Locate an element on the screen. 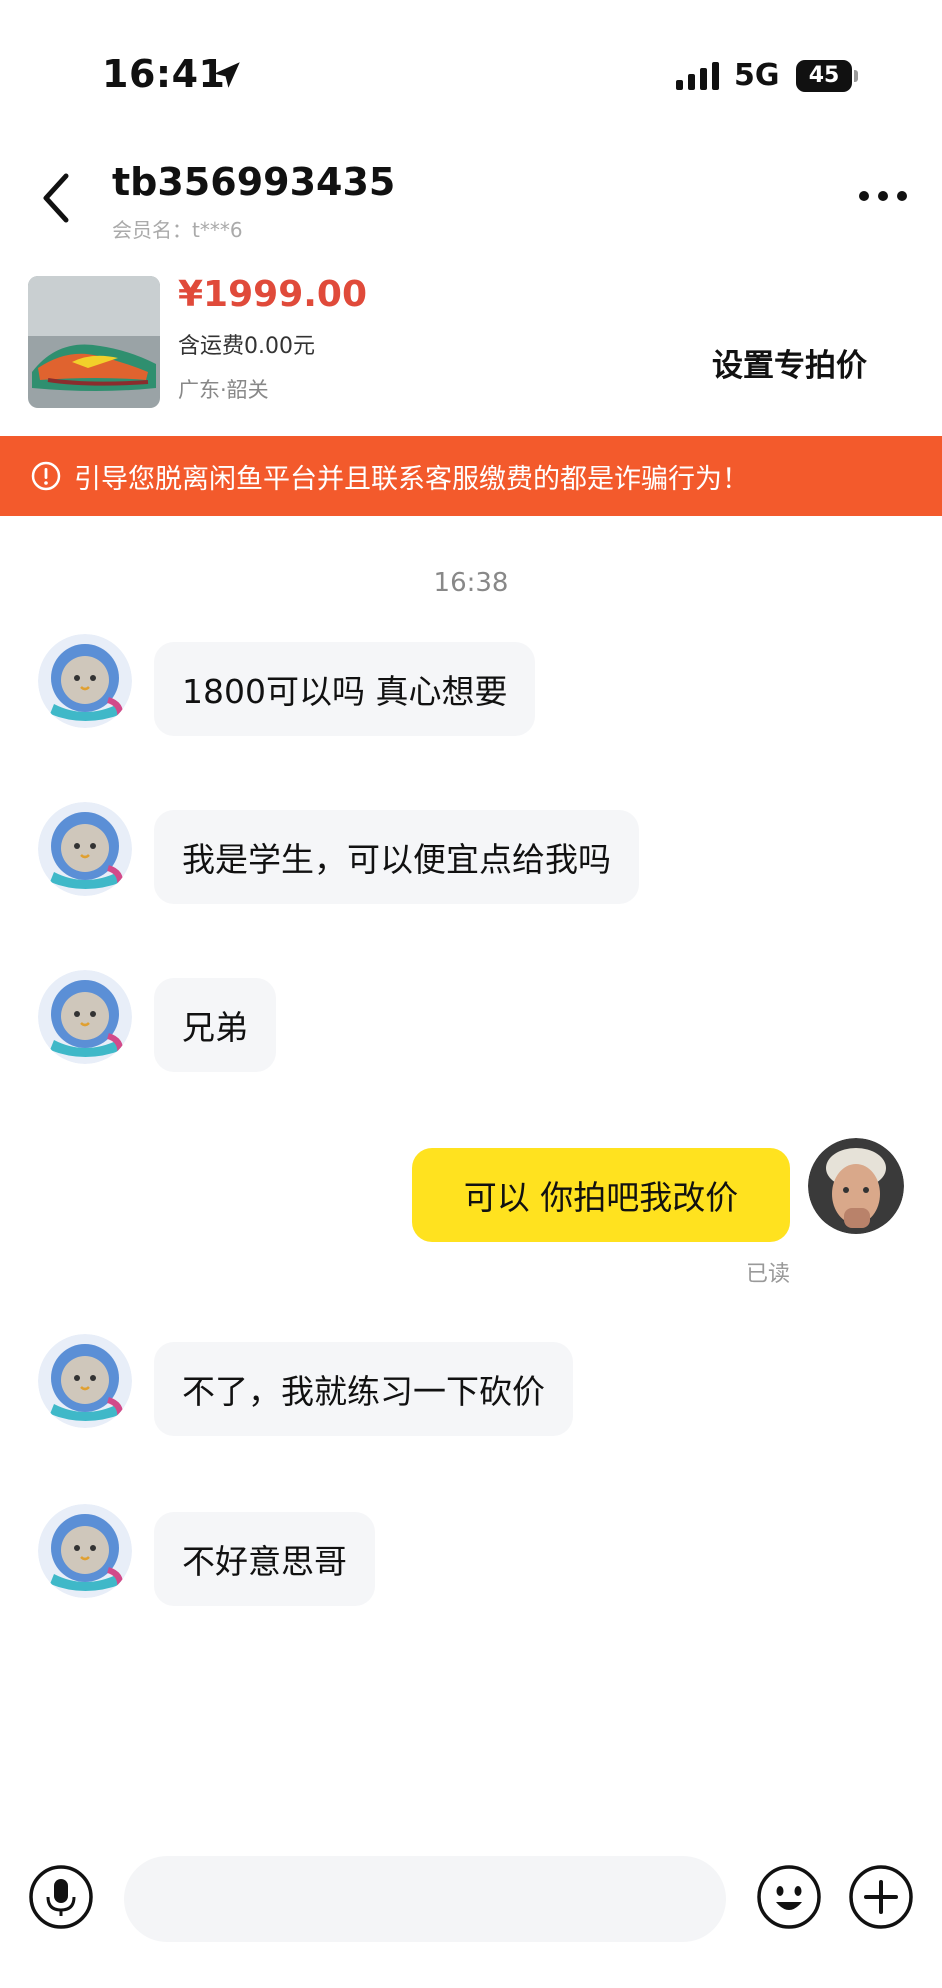  battery-tip is located at coordinates (856, 76).